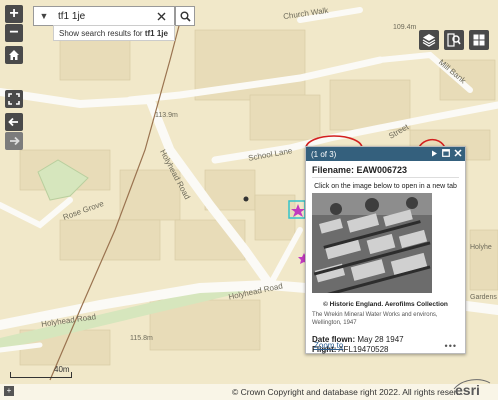 The width and height of the screenshot is (498, 400). I want to click on home-icon, so click(14, 55).